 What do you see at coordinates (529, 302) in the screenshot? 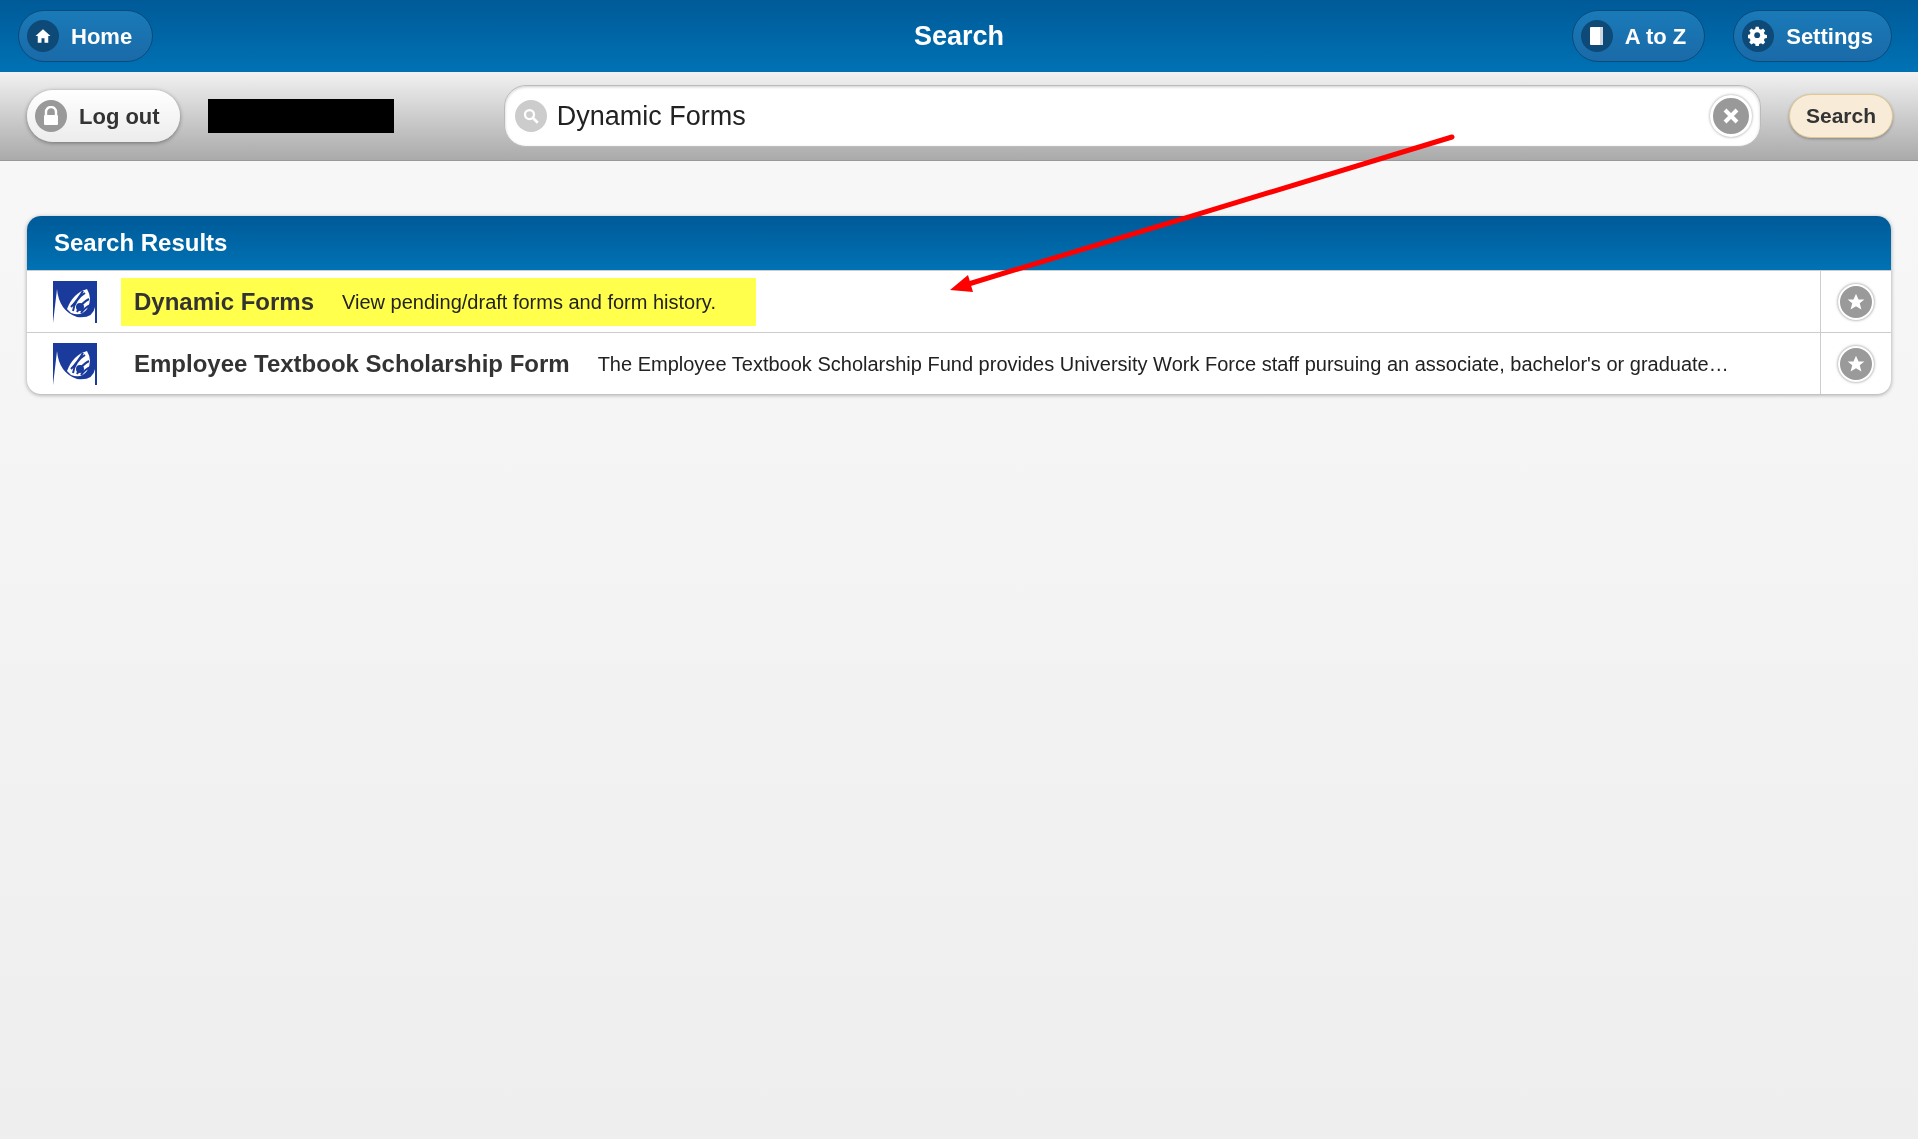
I see `result-description: View pending/draft forms and form history.` at bounding box center [529, 302].